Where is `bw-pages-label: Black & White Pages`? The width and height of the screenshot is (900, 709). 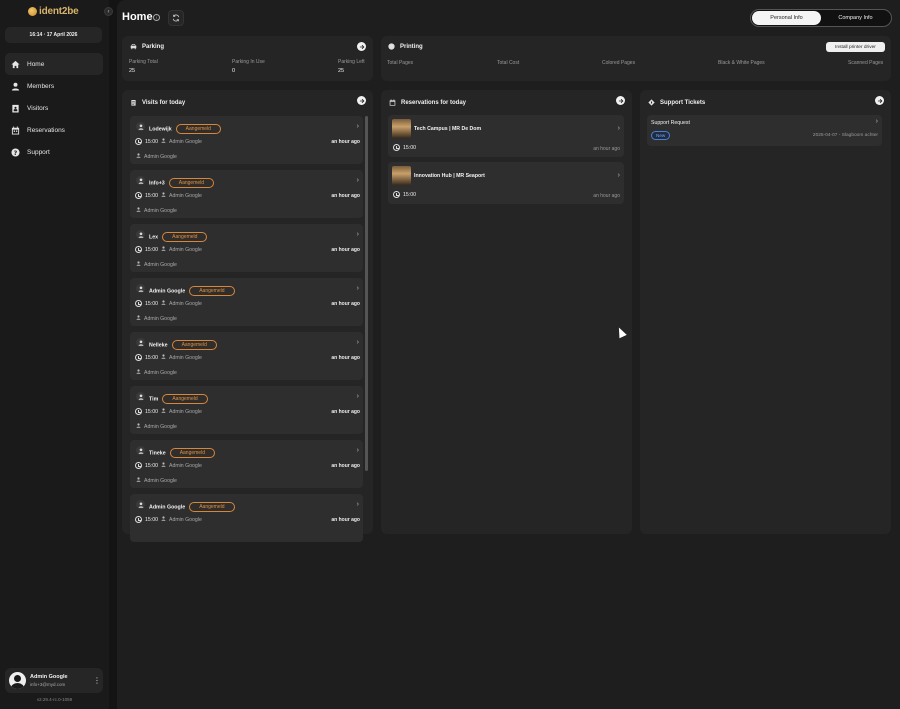 bw-pages-label: Black & White Pages is located at coordinates (741, 63).